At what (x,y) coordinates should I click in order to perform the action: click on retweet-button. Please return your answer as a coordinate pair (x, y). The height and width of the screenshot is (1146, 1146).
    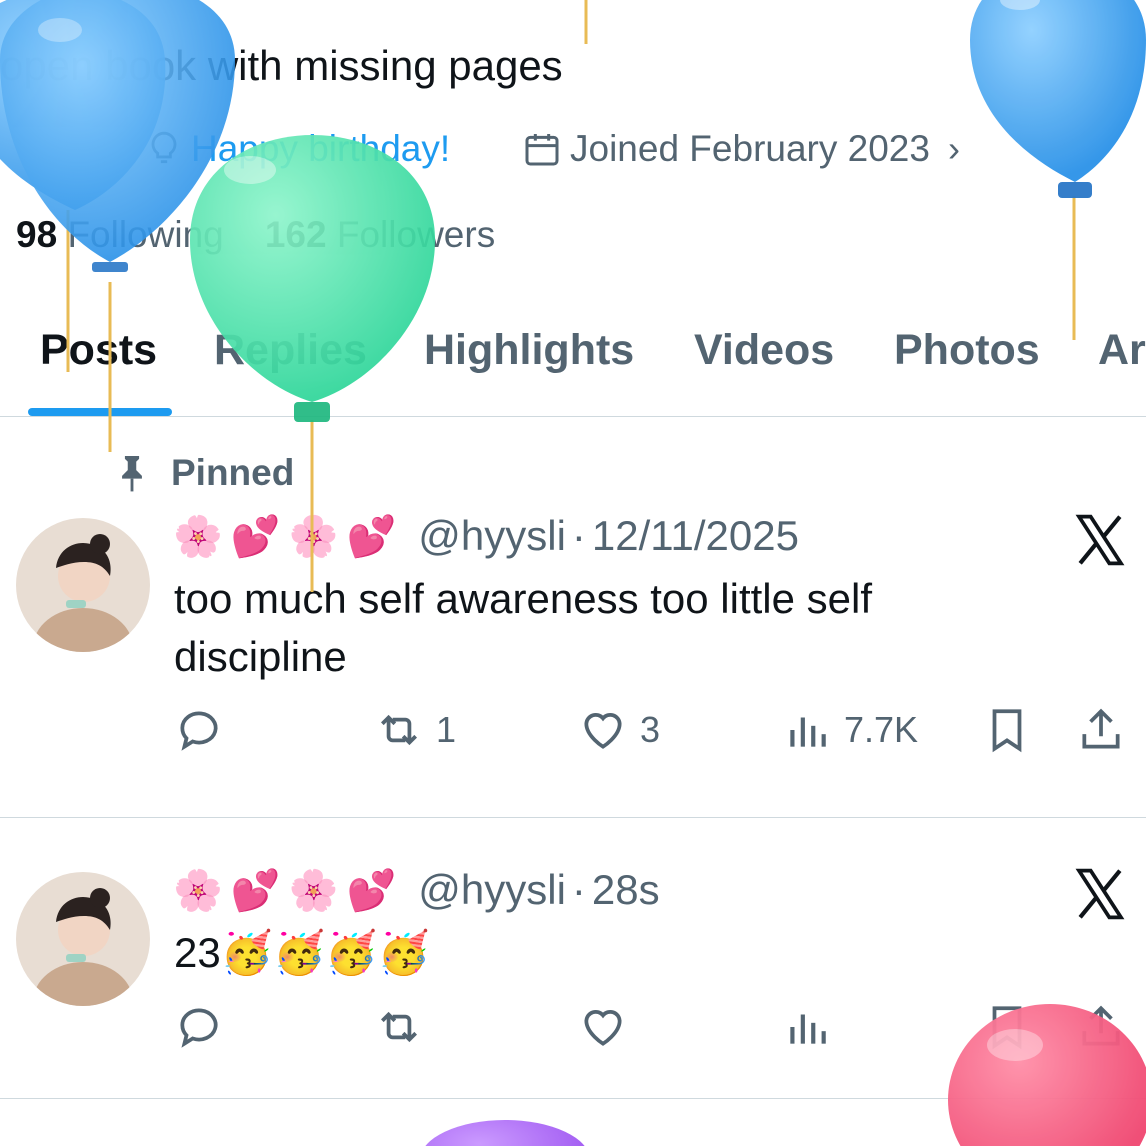
    Looking at the image, I should click on (405, 1027).